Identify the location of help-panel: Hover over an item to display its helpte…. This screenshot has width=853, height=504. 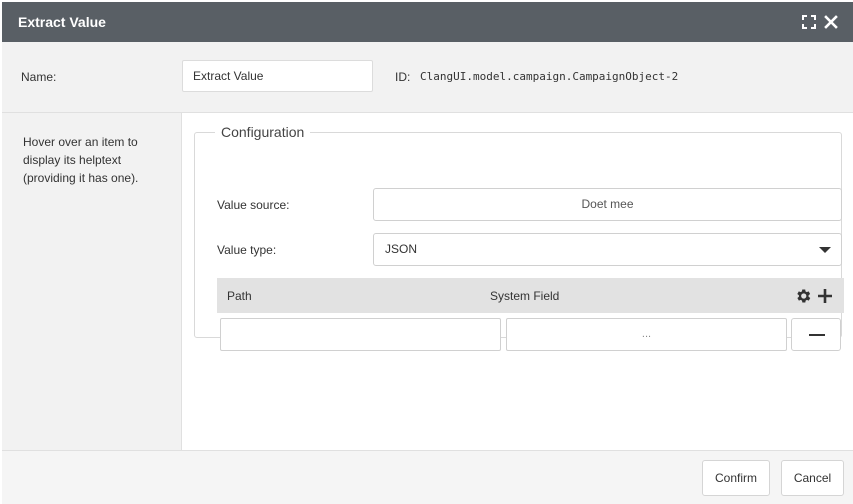
(92, 281).